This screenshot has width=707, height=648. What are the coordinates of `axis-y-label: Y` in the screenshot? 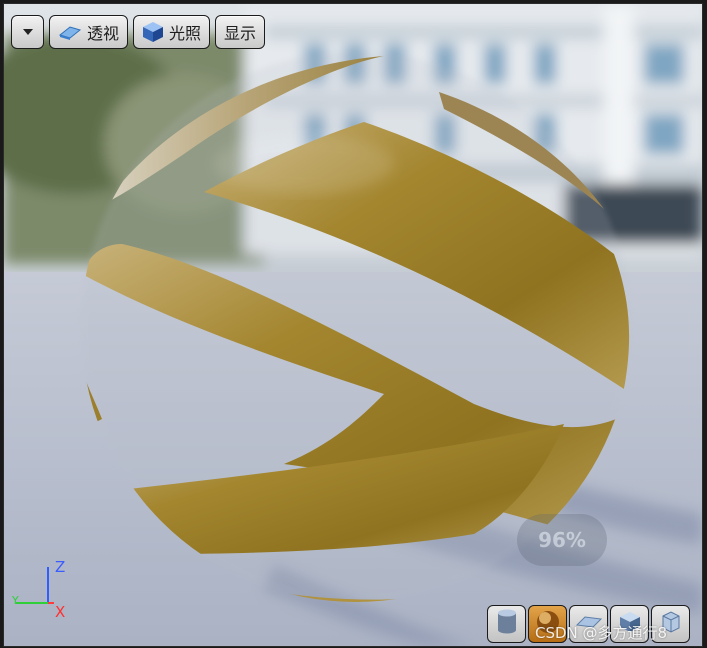 It's located at (15, 600).